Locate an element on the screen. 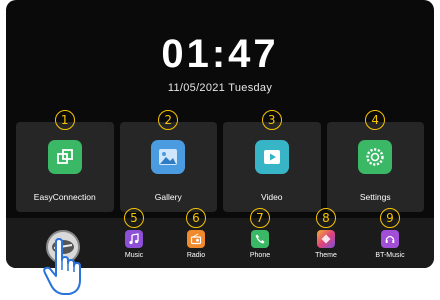 The width and height of the screenshot is (440, 300). bluetooth-music-icon is located at coordinates (390, 239).